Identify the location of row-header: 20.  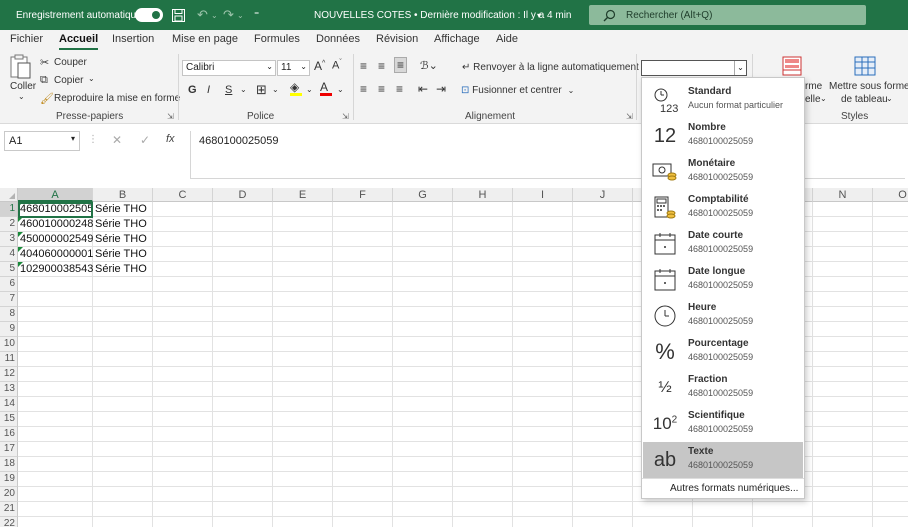
(9, 494).